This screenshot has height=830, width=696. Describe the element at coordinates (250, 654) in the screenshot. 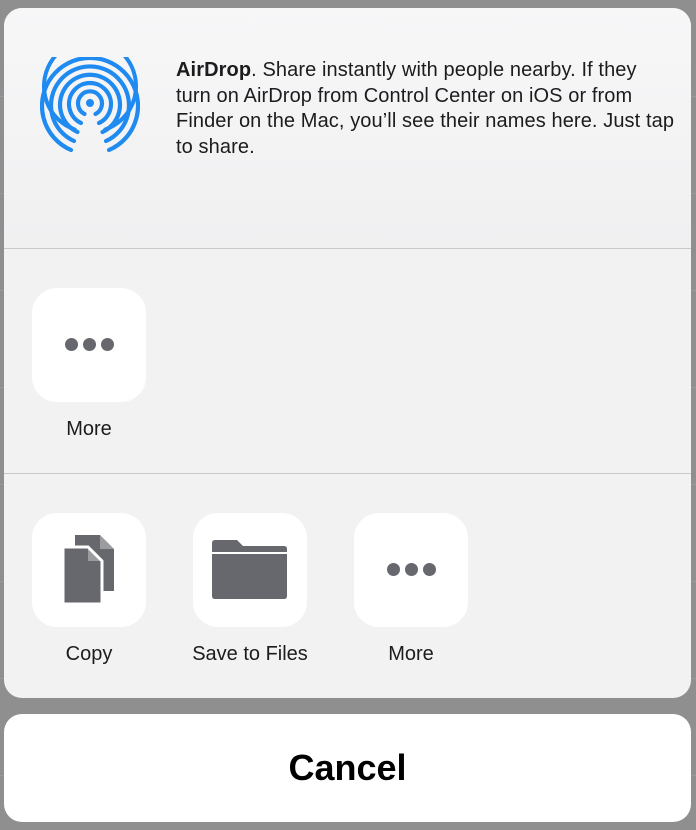

I see `save-to-files-label: Save to Files` at that location.